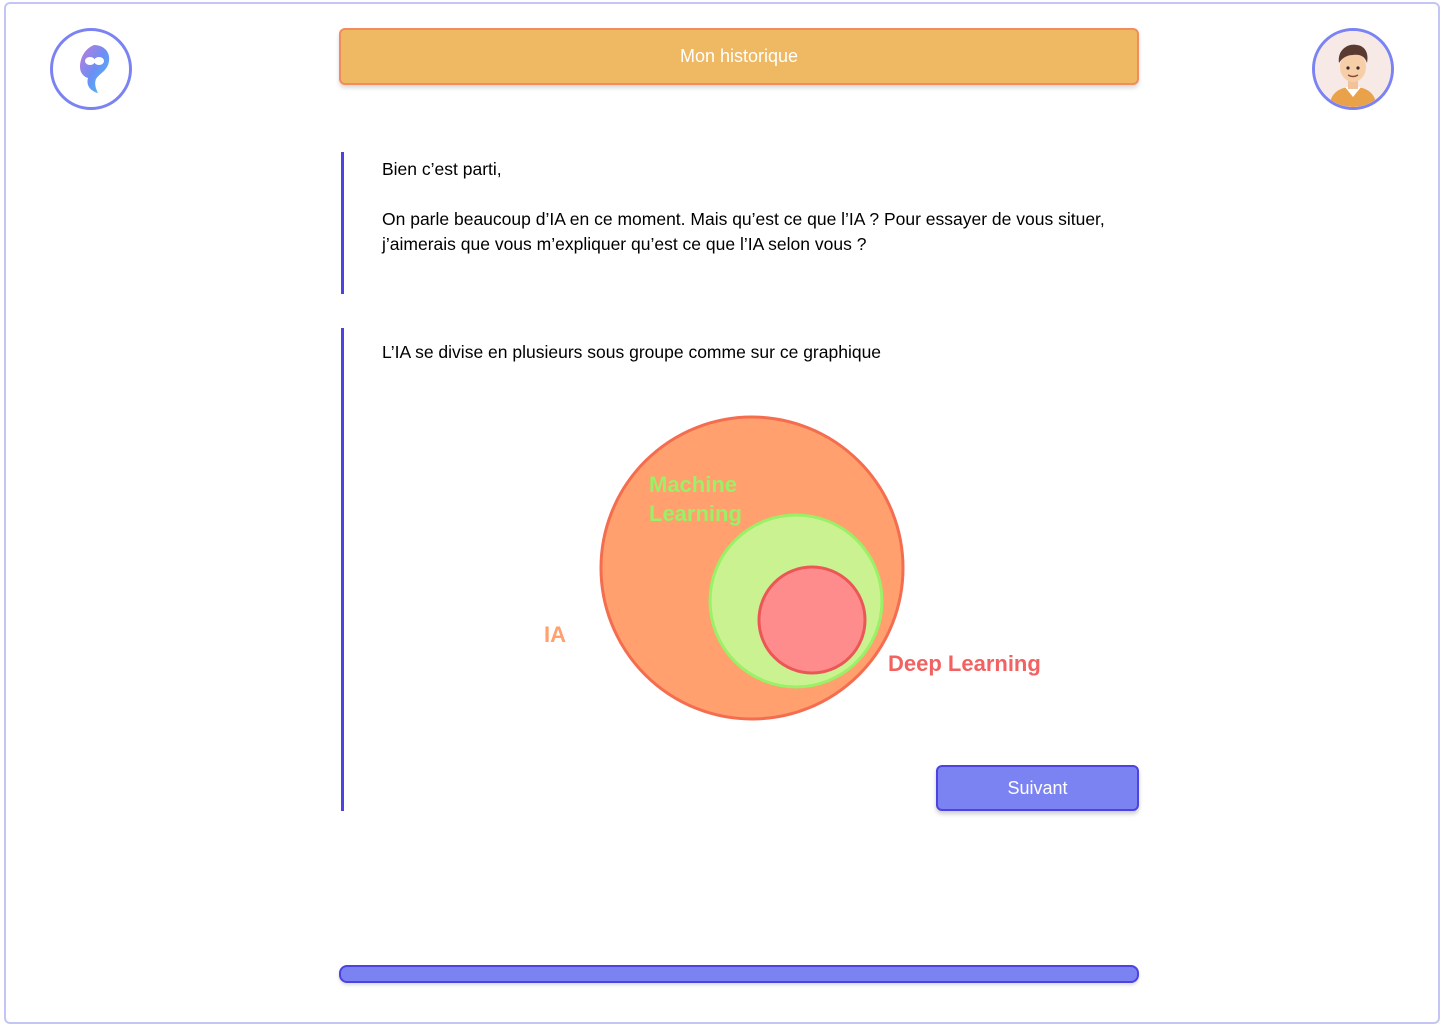  I want to click on history-button: Mon historique, so click(739, 56).